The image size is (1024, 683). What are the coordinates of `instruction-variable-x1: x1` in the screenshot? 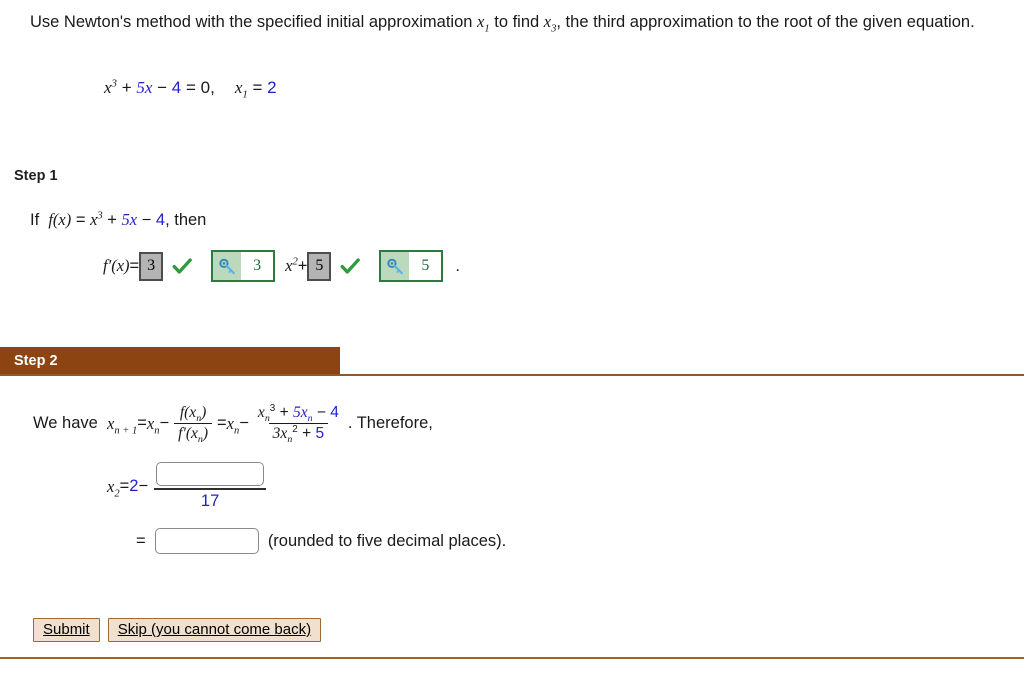 It's located at (483, 23).